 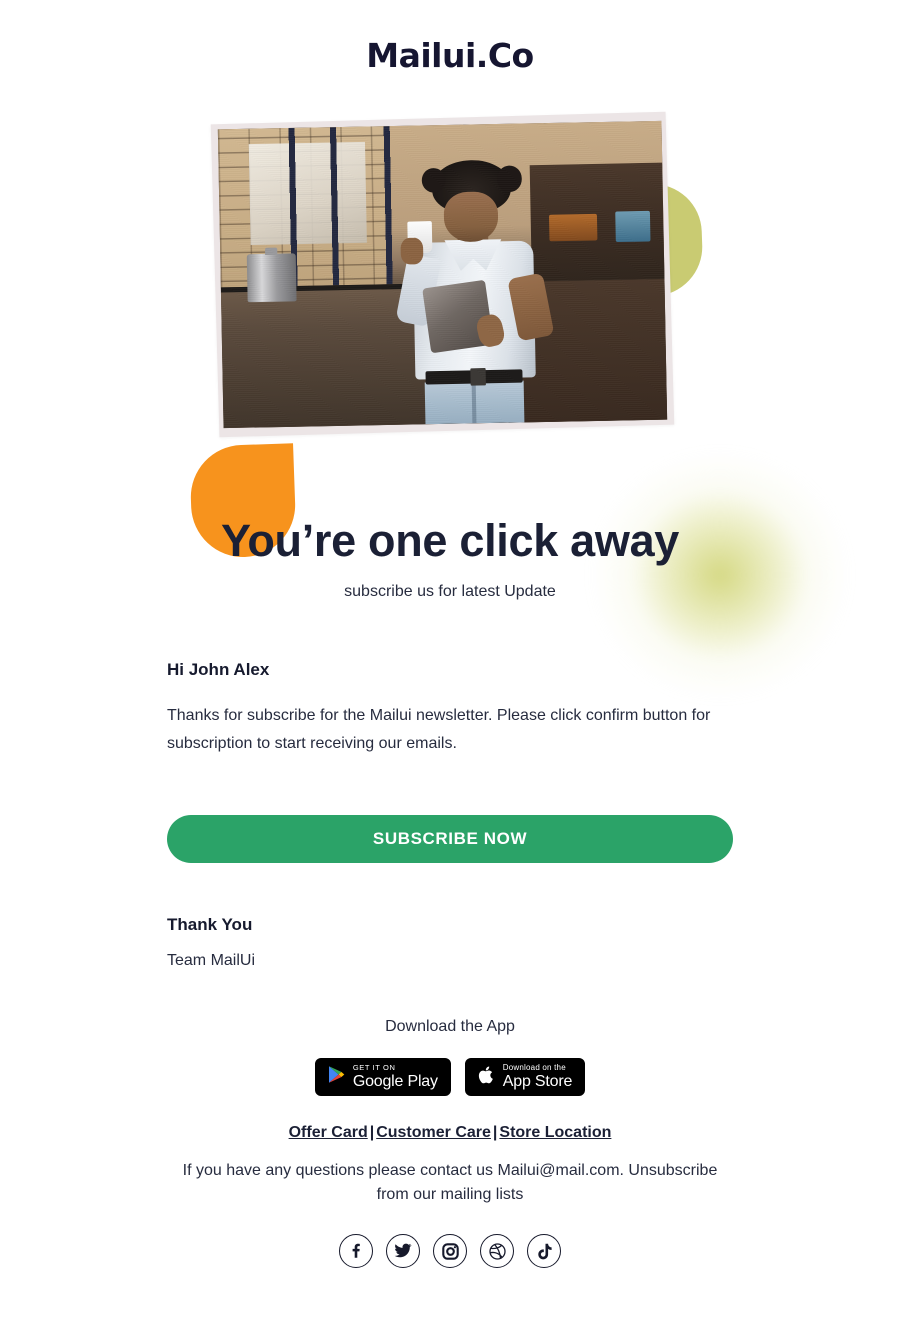 I want to click on signoff-text: Thank You, so click(x=210, y=924).